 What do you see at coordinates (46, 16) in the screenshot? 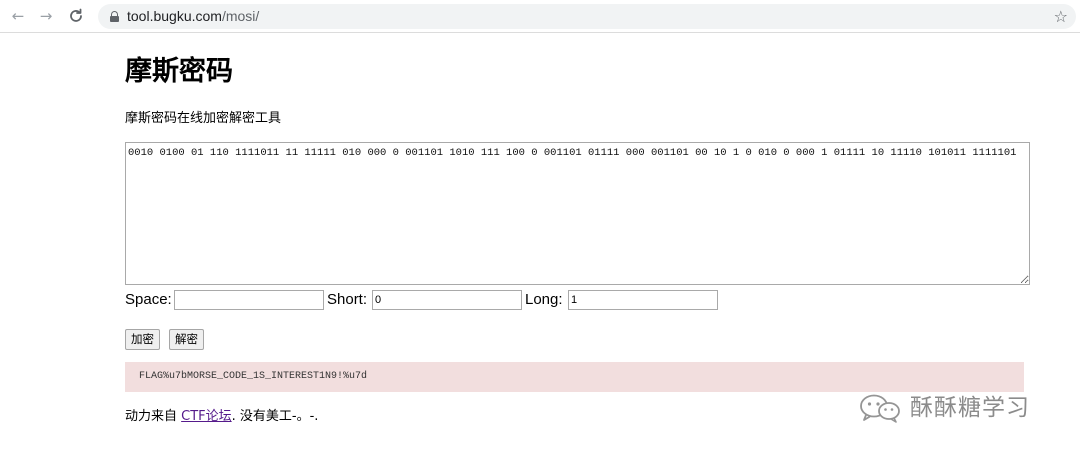
I see `forward-arrow-icon: →` at bounding box center [46, 16].